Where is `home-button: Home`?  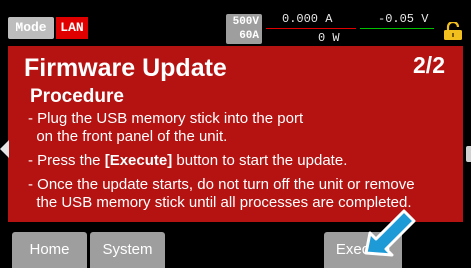 home-button: Home is located at coordinates (49, 250).